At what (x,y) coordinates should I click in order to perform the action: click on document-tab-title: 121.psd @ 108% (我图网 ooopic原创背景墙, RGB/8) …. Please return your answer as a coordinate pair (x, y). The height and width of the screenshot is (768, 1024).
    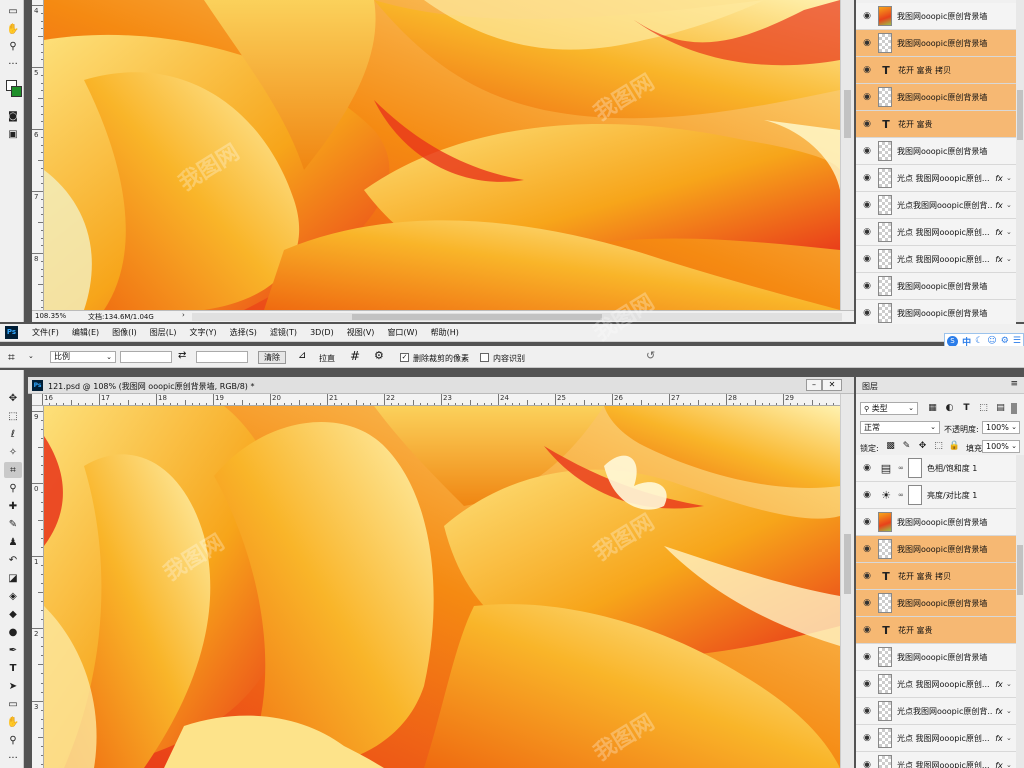
    Looking at the image, I should click on (151, 386).